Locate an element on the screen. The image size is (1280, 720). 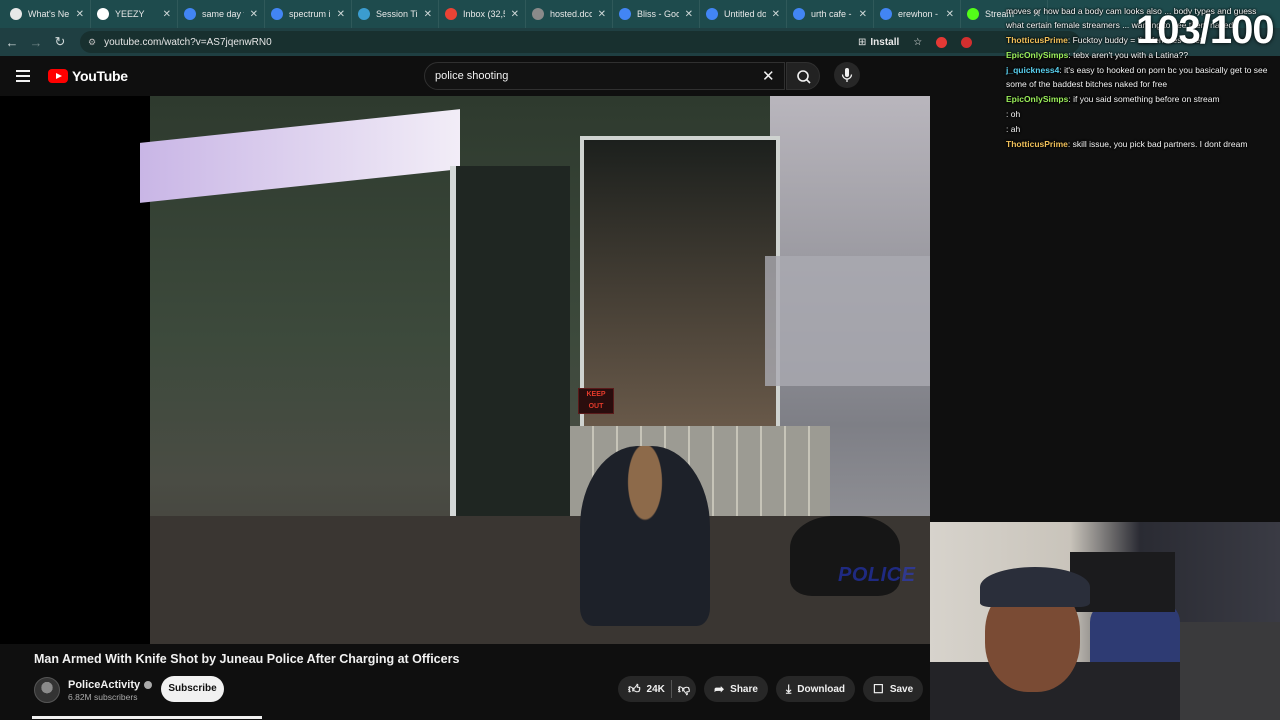
chat-text: : if you said something before on stream is located at coordinates (1144, 99).